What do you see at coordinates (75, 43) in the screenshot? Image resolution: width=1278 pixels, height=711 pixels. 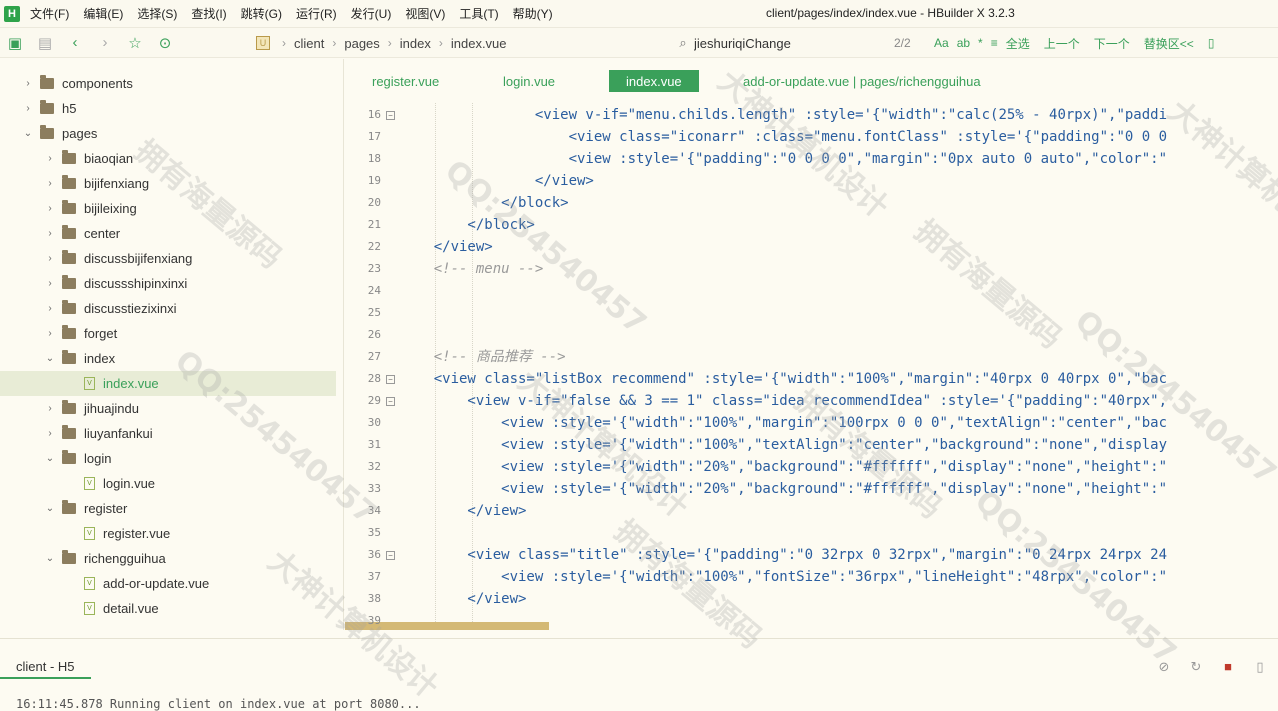 I see `back-arrow-icon: ‹` at bounding box center [75, 43].